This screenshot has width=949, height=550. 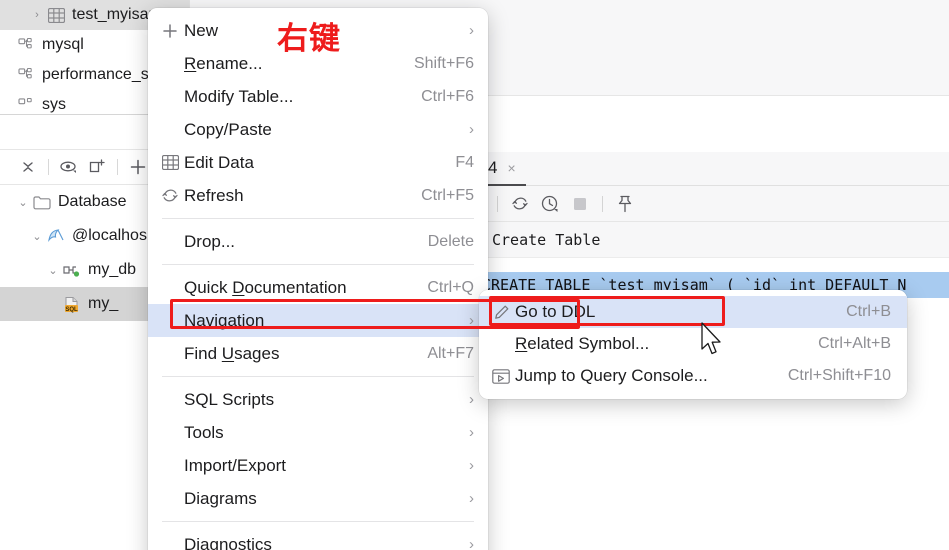 I want to click on tree-item-label: sys, so click(x=54, y=104).